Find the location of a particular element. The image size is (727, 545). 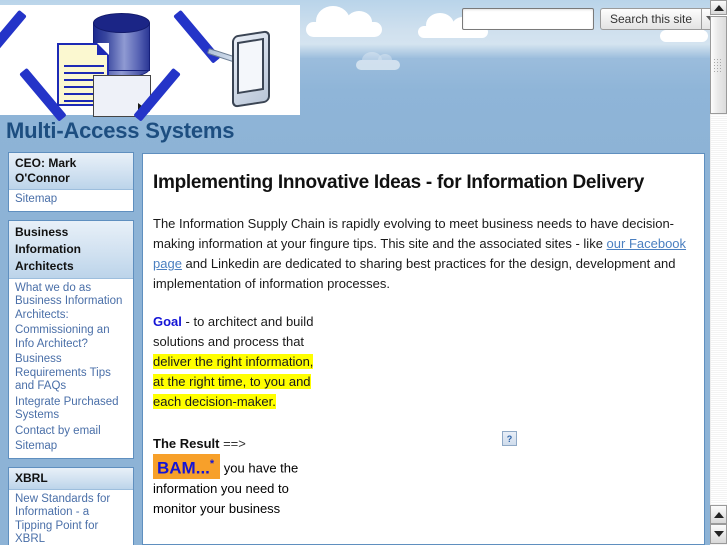

tablet-screen-icon is located at coordinates (250, 66).